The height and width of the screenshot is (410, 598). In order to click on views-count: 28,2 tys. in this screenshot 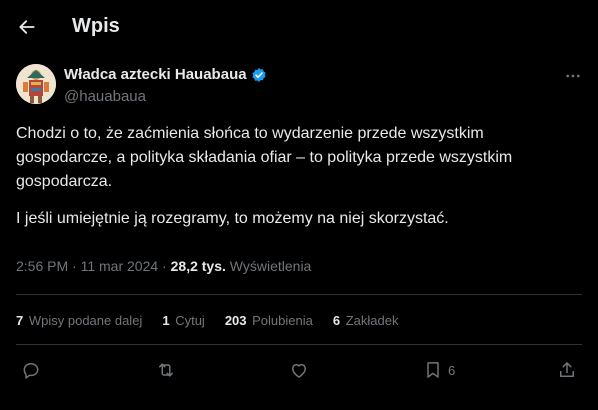, I will do `click(198, 266)`.